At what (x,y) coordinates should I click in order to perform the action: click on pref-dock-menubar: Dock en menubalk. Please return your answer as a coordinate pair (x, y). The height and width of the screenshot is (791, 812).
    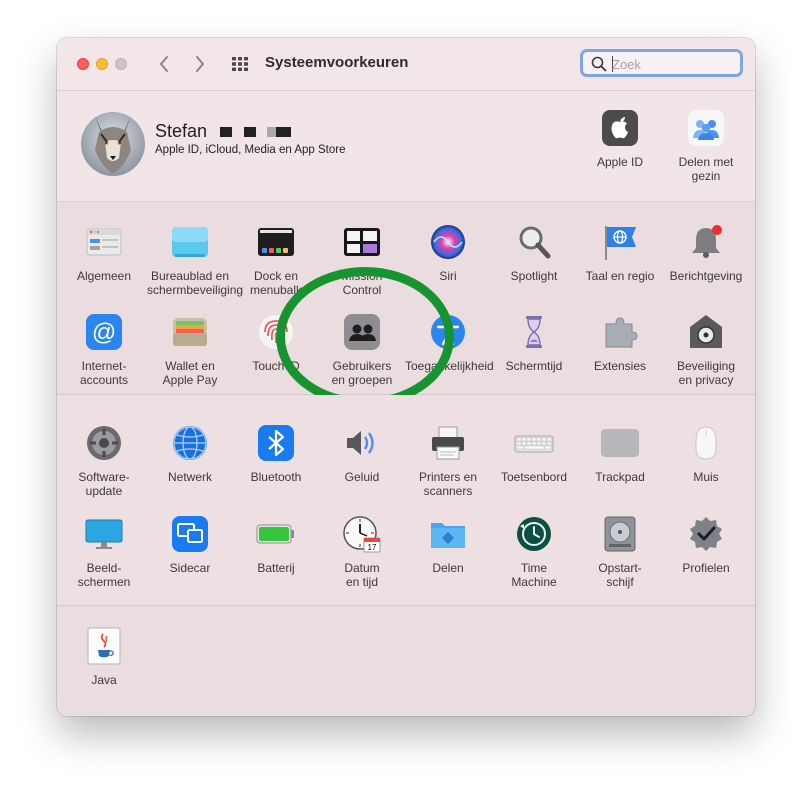
    Looking at the image, I should click on (276, 259).